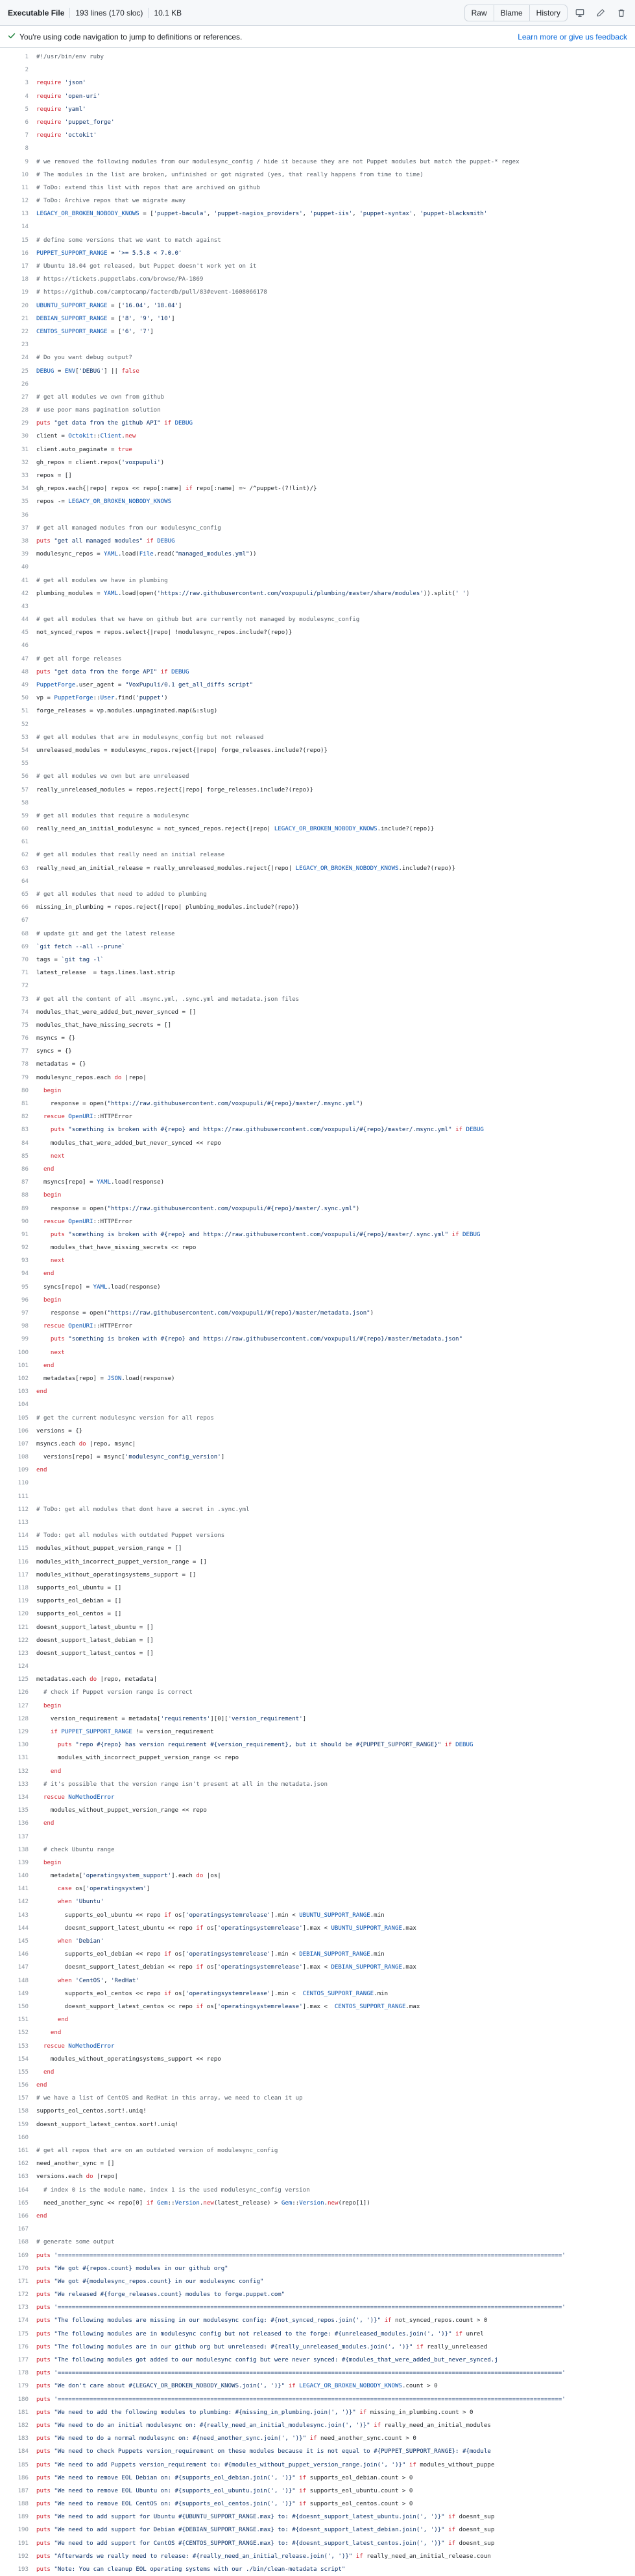 The image size is (635, 2576). I want to click on line-number: 184, so click(18, 2451).